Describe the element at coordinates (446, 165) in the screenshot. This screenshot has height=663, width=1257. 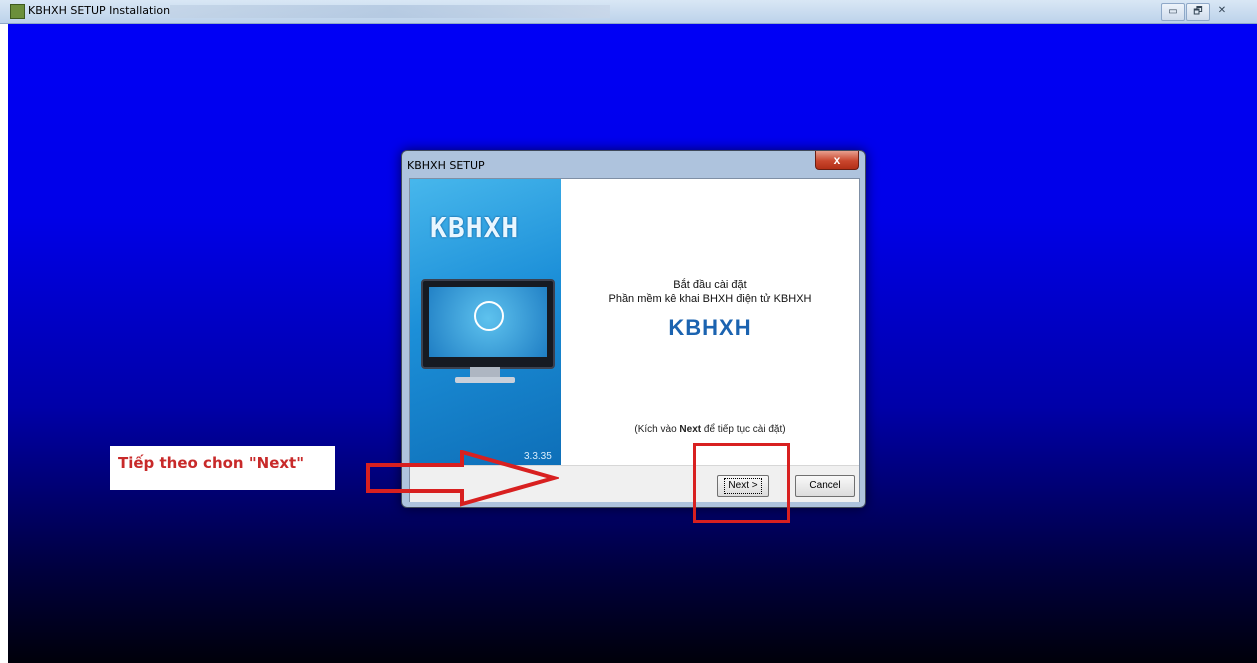
I see `dialog-title: KBHXH SETUP` at that location.